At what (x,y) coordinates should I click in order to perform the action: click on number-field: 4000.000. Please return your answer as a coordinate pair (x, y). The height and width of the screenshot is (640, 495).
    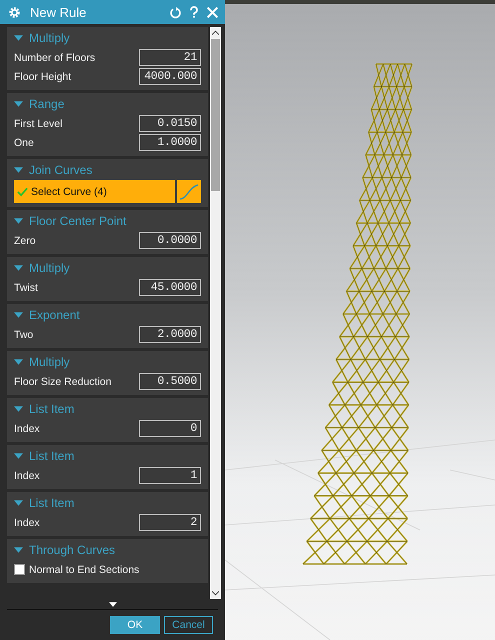
    Looking at the image, I should click on (170, 76).